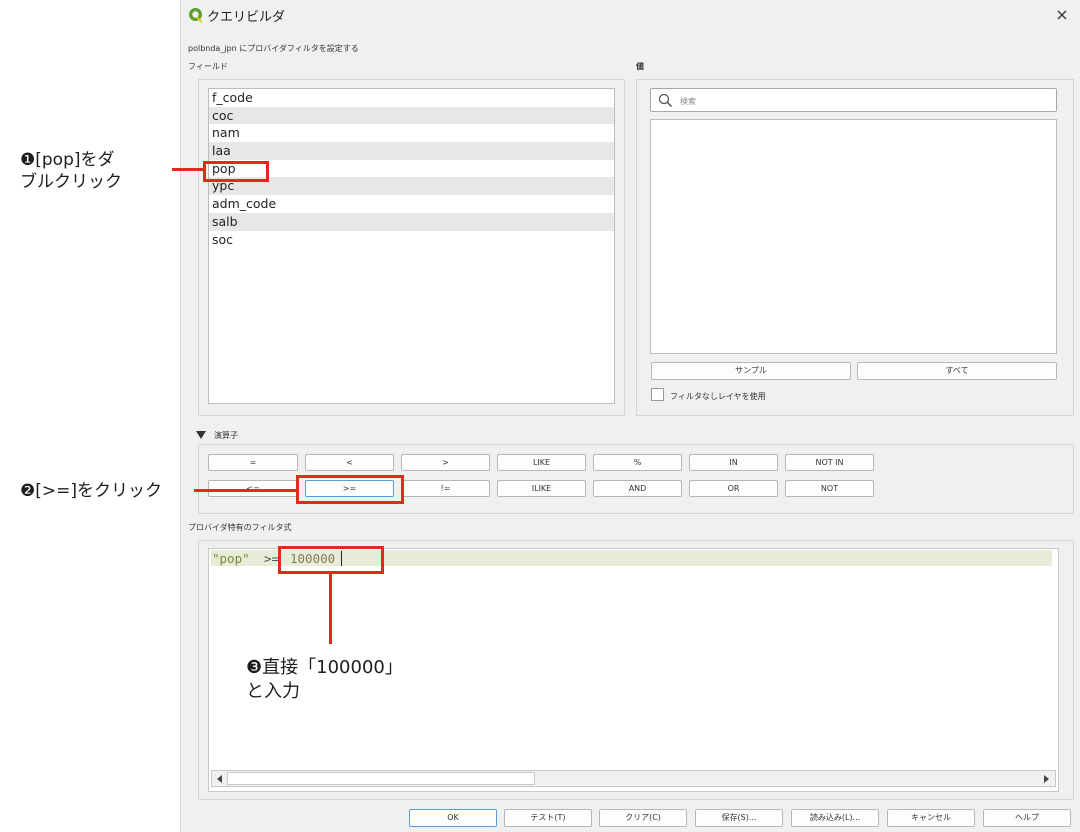  What do you see at coordinates (188, 169) in the screenshot?
I see `annotation-step1-connector` at bounding box center [188, 169].